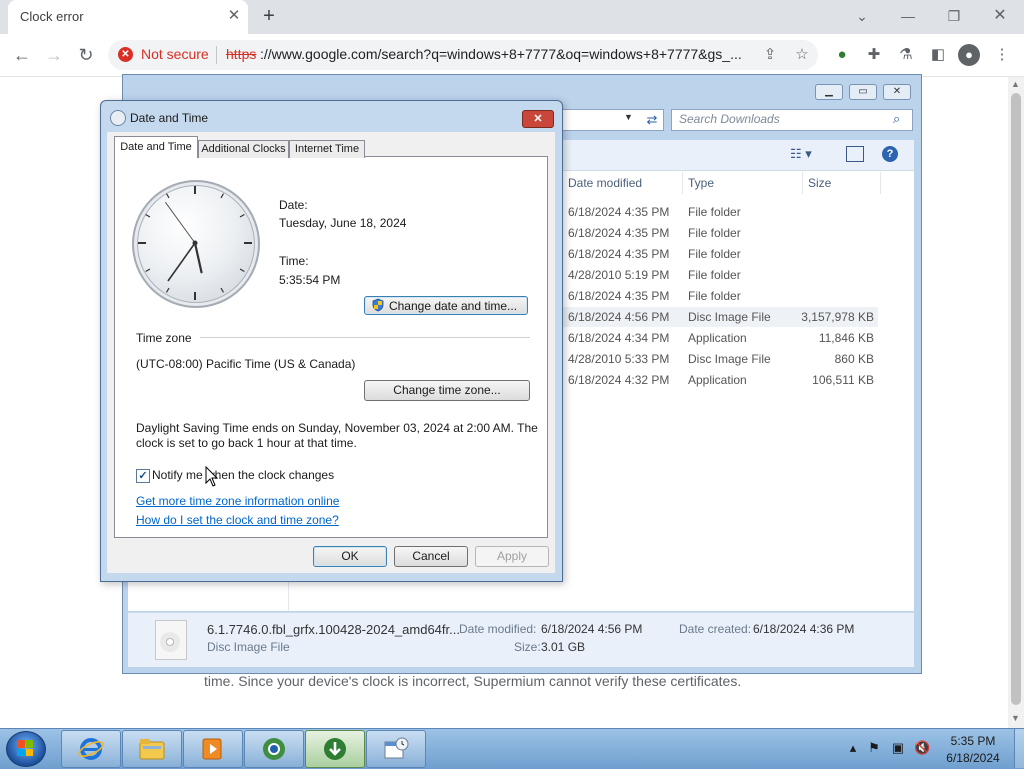  I want to click on tab-search-chevron-icon: ⌄, so click(862, 16).